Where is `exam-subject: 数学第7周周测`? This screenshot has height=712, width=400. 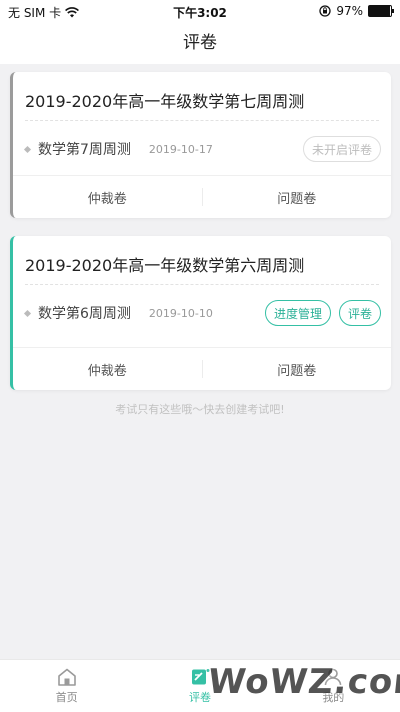 exam-subject: 数学第7周周测 is located at coordinates (84, 150).